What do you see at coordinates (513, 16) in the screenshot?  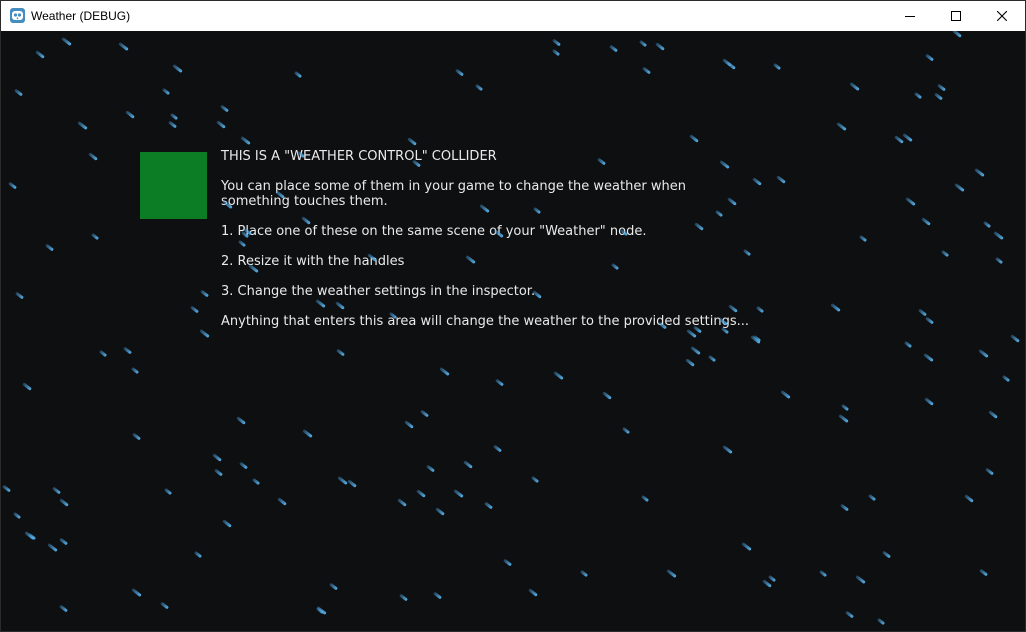 I see `title-bar: Weather (DEBUG)` at bounding box center [513, 16].